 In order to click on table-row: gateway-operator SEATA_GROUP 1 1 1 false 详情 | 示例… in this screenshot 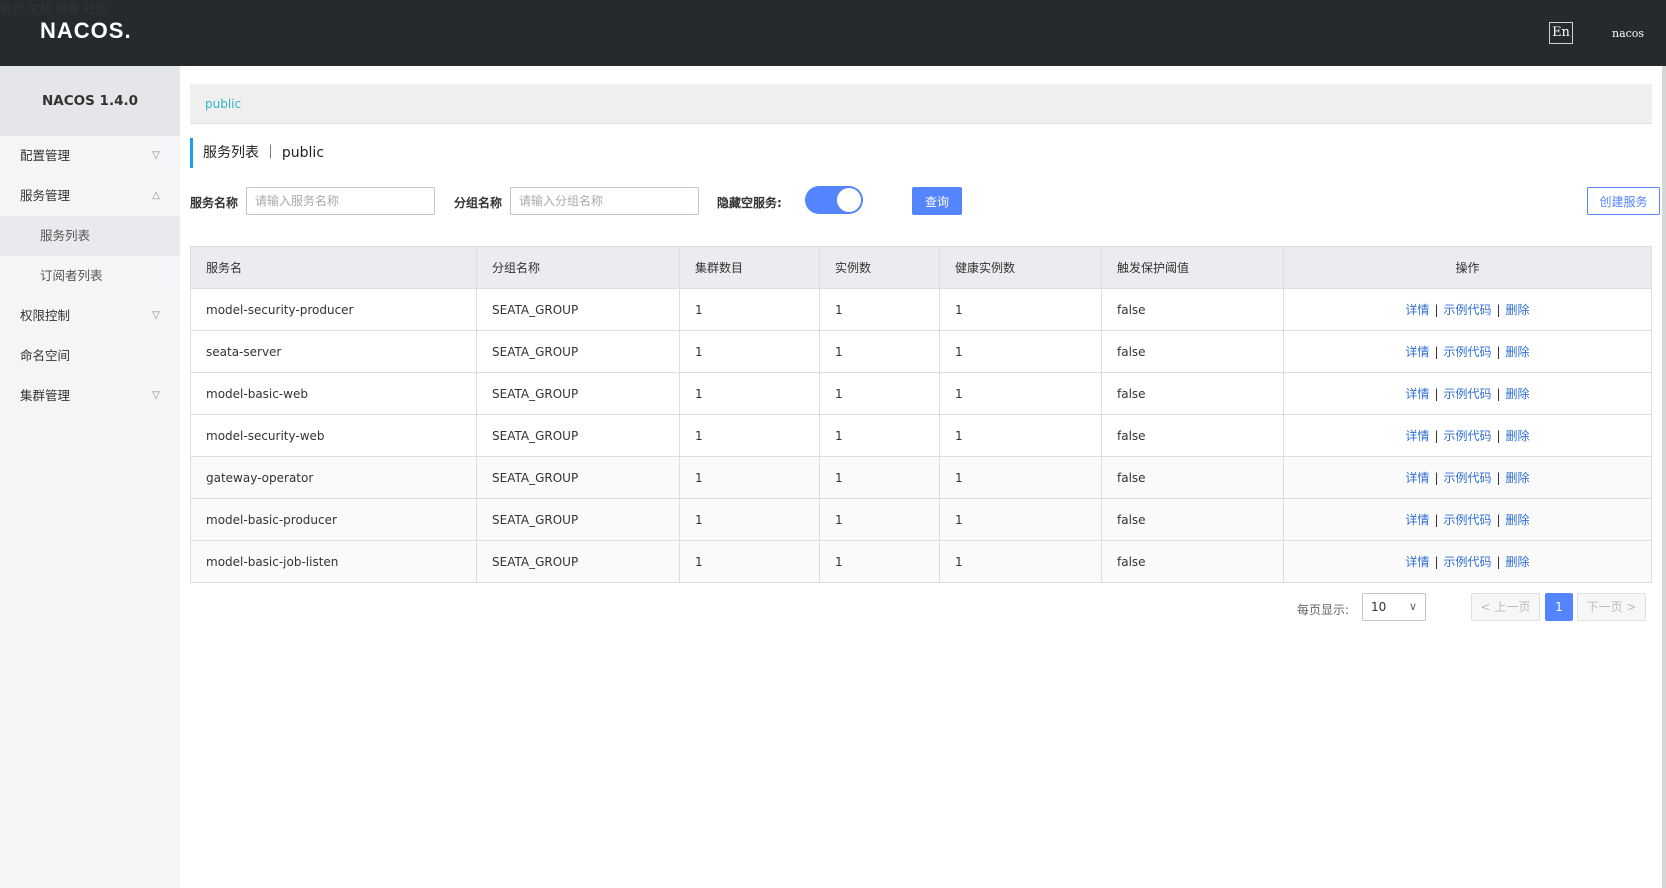, I will do `click(921, 477)`.